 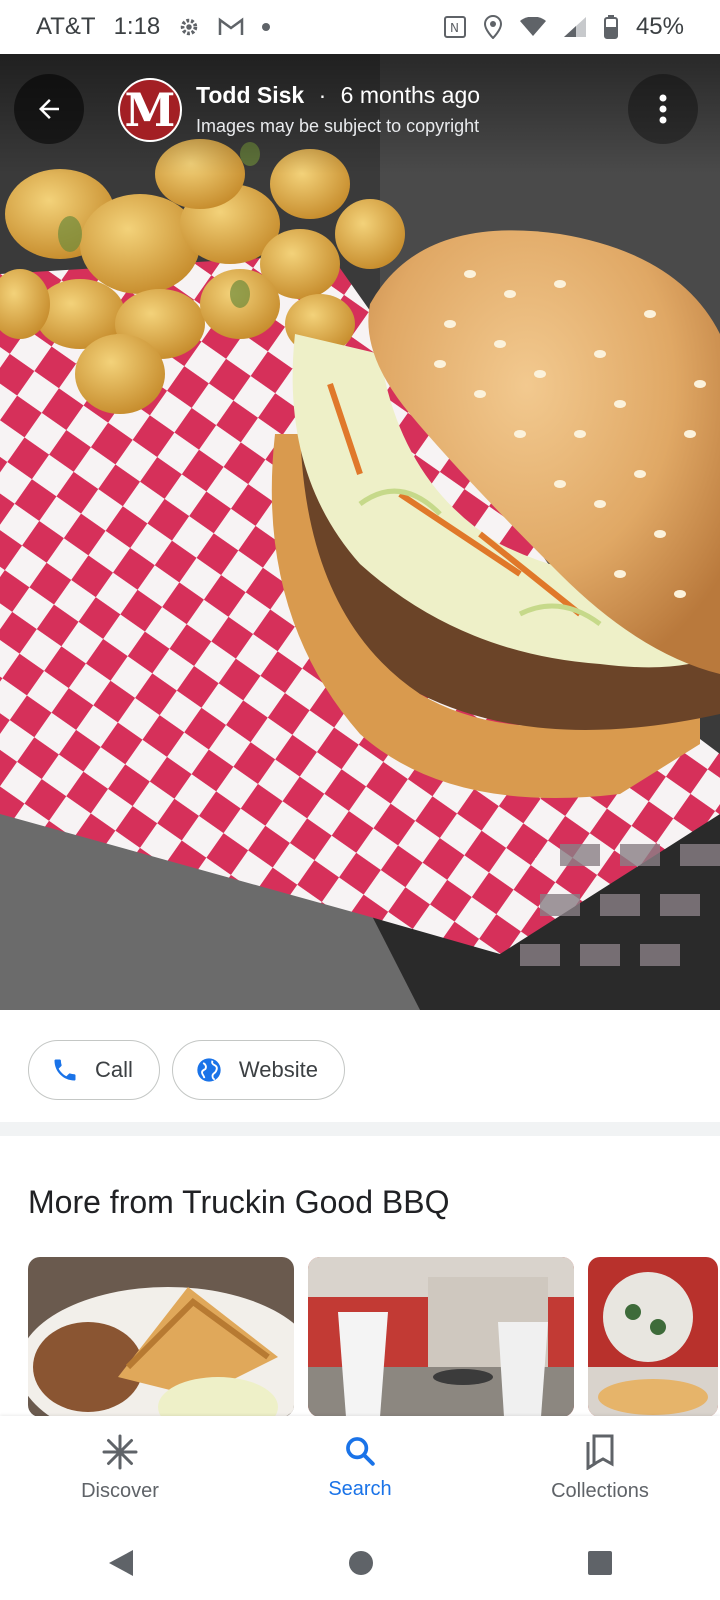 What do you see at coordinates (239, 1202) in the screenshot?
I see `section-title: More from Truckin Good BBQ` at bounding box center [239, 1202].